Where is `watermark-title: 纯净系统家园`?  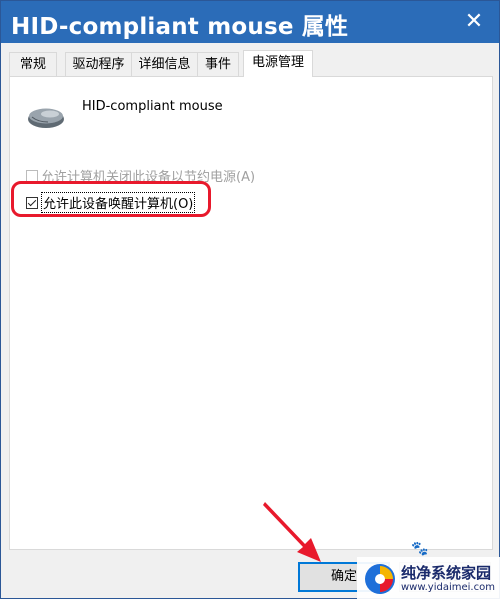 watermark-title: 纯净系统家园 is located at coordinates (446, 572).